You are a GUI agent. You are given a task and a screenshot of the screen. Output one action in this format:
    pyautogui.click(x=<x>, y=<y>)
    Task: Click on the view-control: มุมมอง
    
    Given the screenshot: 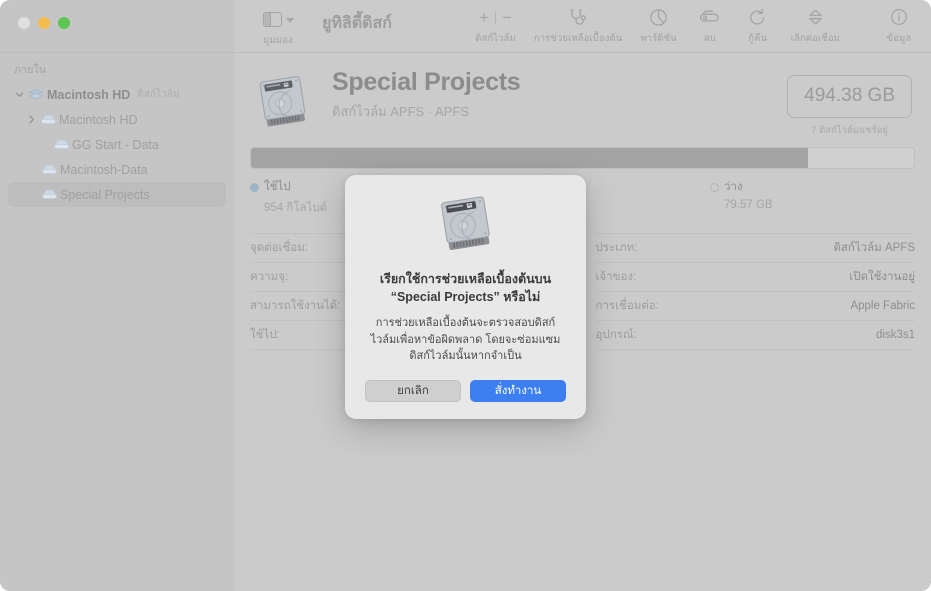 What is the action you would take?
    pyautogui.click(x=278, y=28)
    